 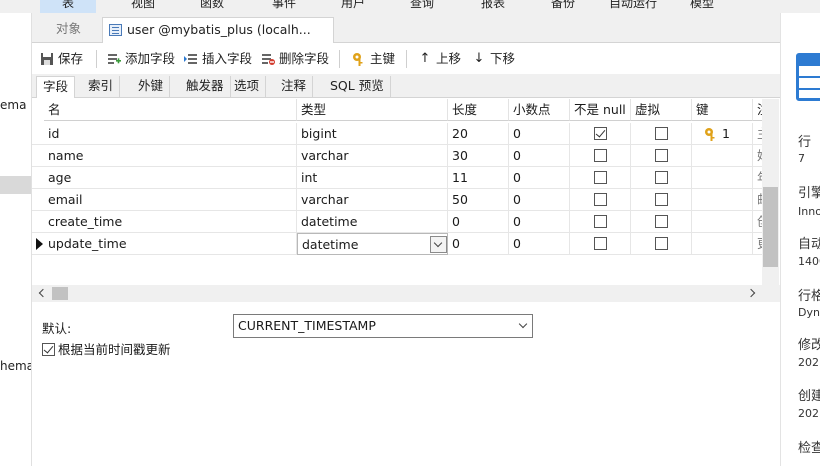 I want to click on insert-field-button: 插入字段, so click(x=217, y=60).